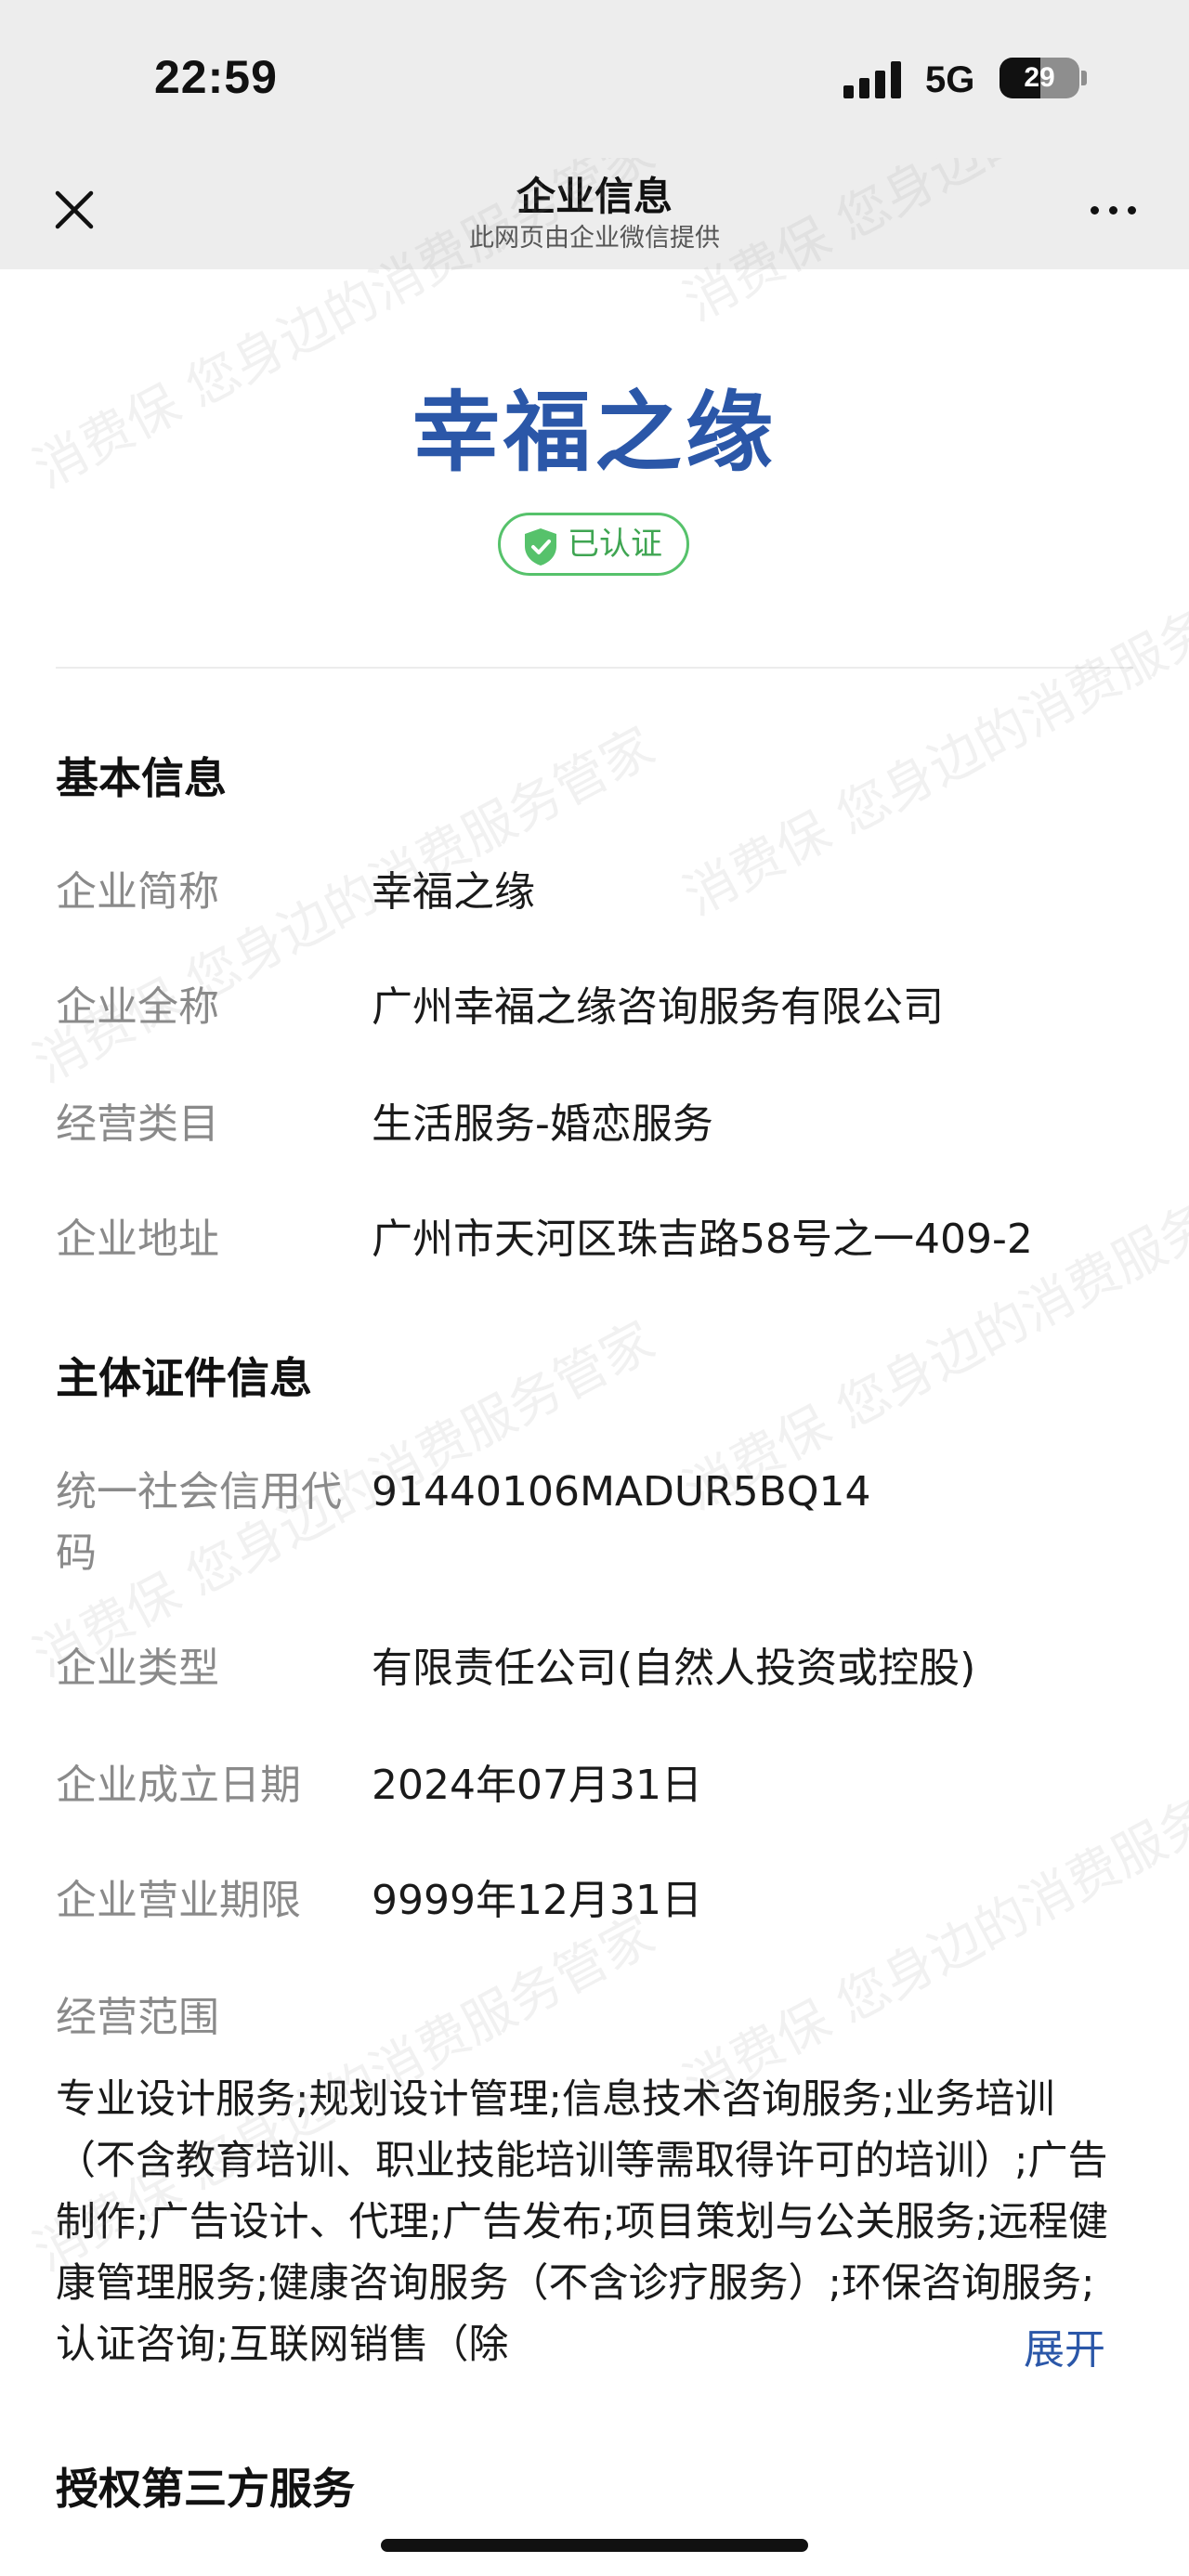 This screenshot has width=1189, height=2576. What do you see at coordinates (594, 668) in the screenshot?
I see `divider` at bounding box center [594, 668].